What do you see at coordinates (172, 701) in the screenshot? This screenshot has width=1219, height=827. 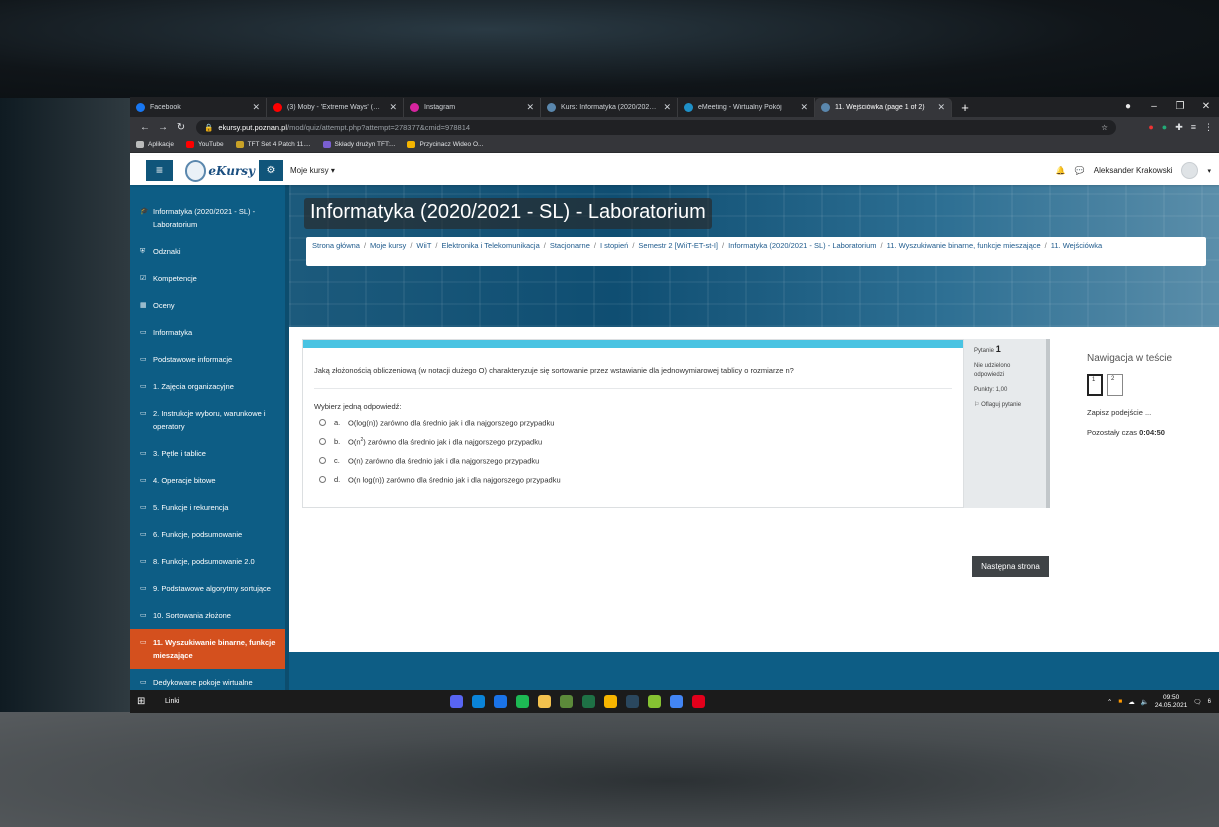 I see `taskbar-links: Linki` at bounding box center [172, 701].